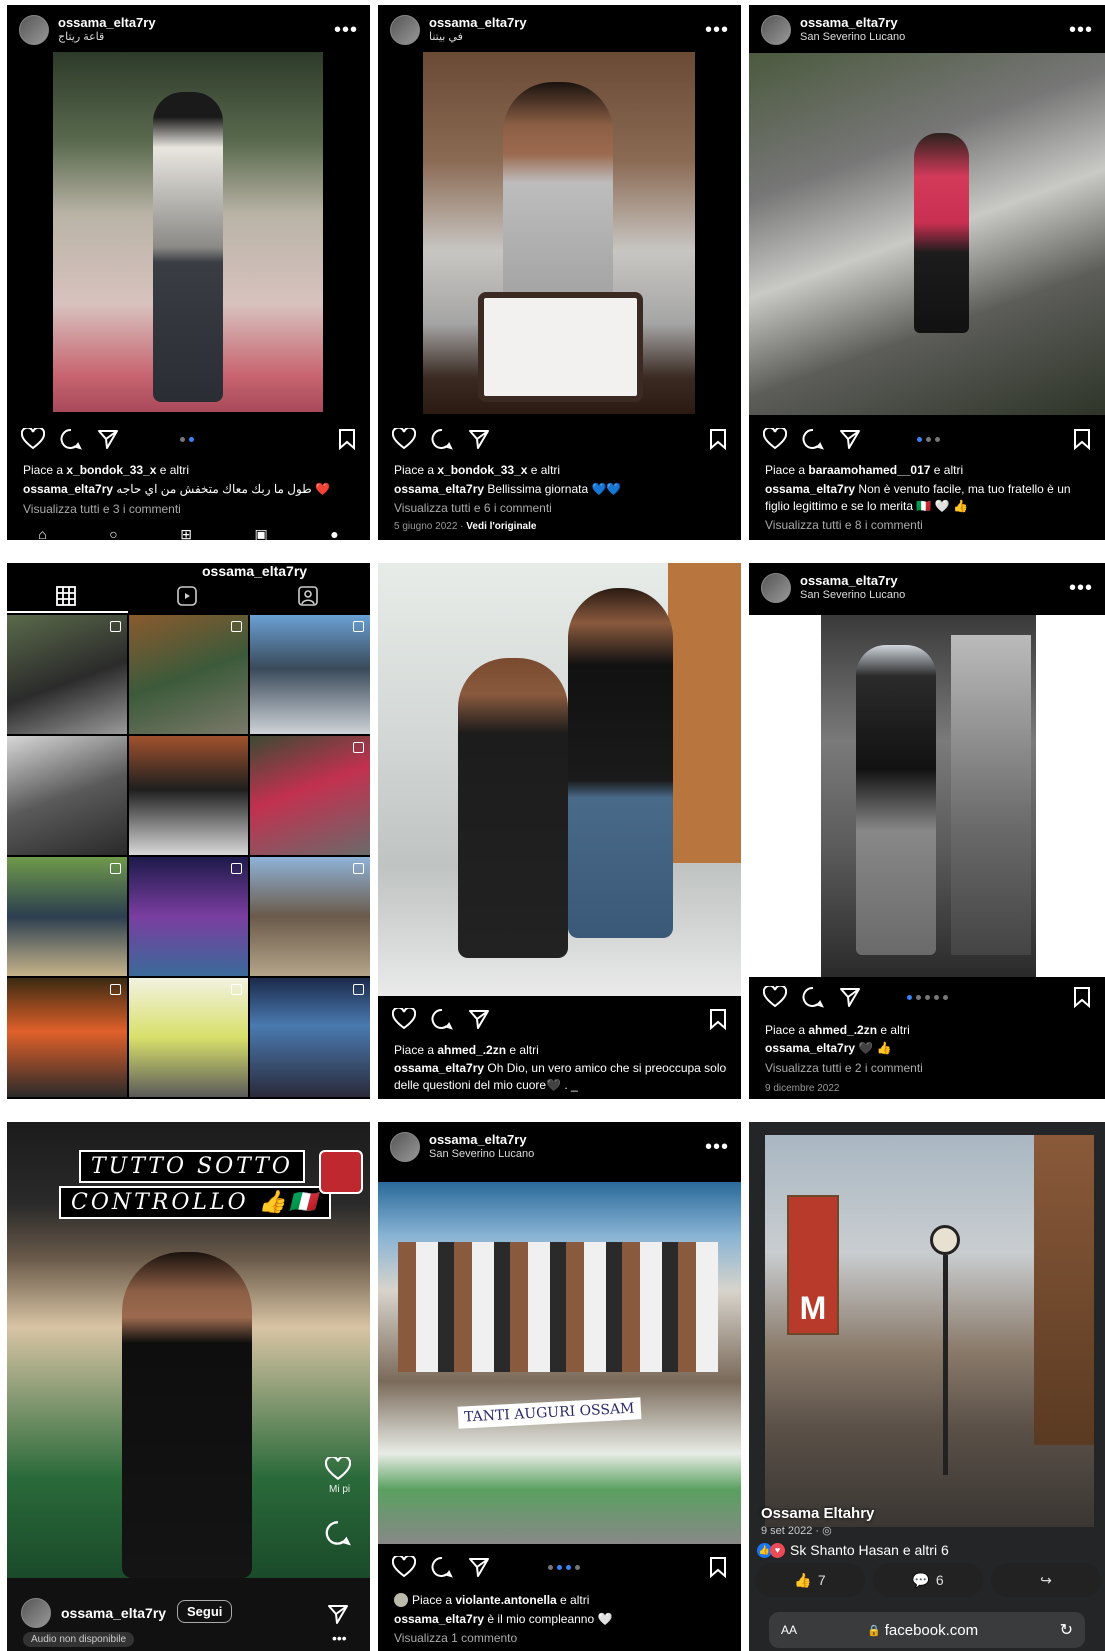  What do you see at coordinates (186, 533) in the screenshot?
I see `add-icon: ⊞` at bounding box center [186, 533].